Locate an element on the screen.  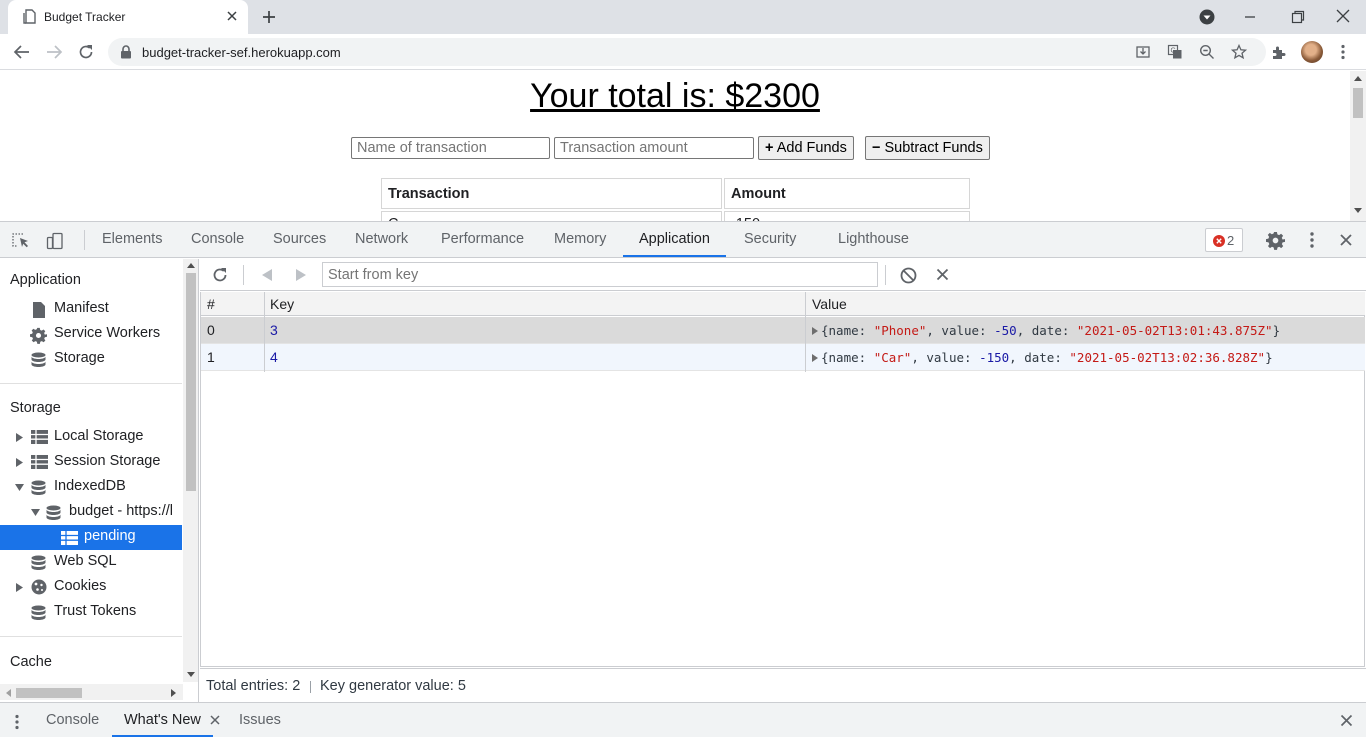
browser-toolbar: budget-tracker-sef.herokuapp.com G is located at coordinates (683, 52).